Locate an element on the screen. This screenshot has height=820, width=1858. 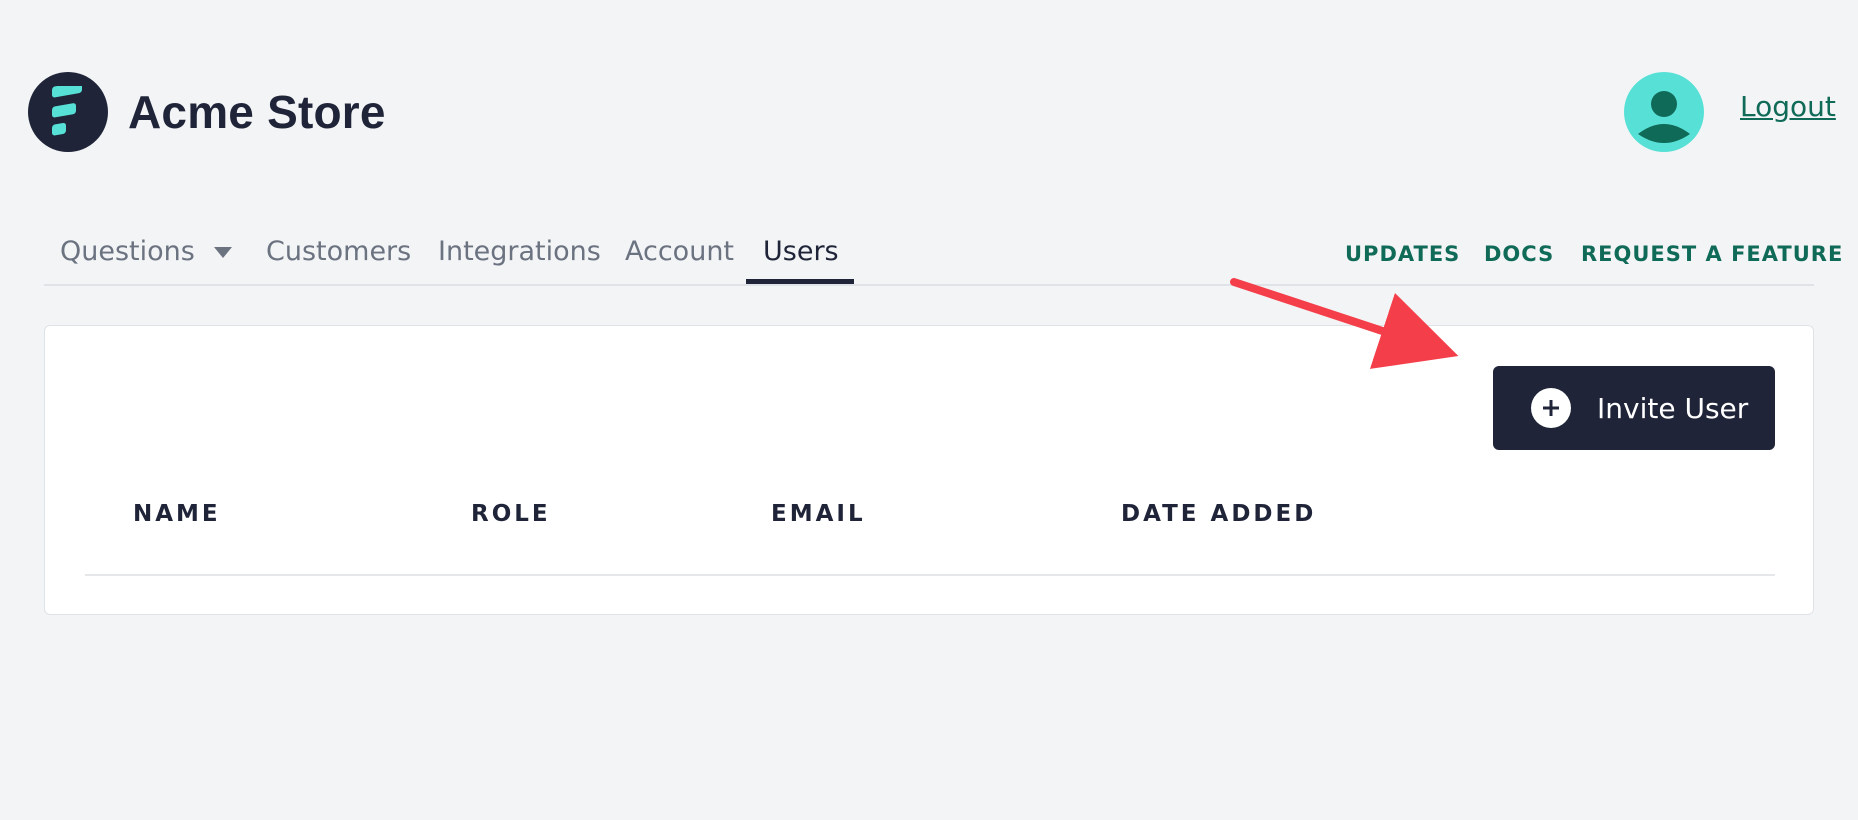
active-tab-indicator is located at coordinates (800, 281).